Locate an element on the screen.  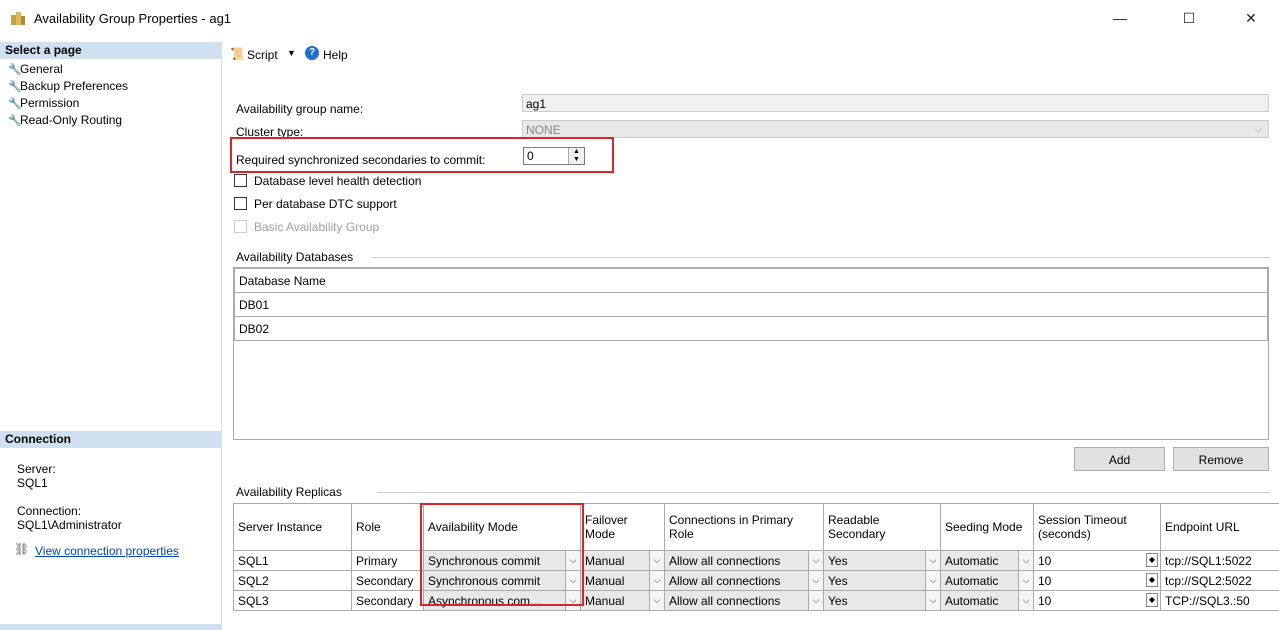
page-item-read-only-routing: 🔧Read-Only Routing is located at coordinates (65, 120).